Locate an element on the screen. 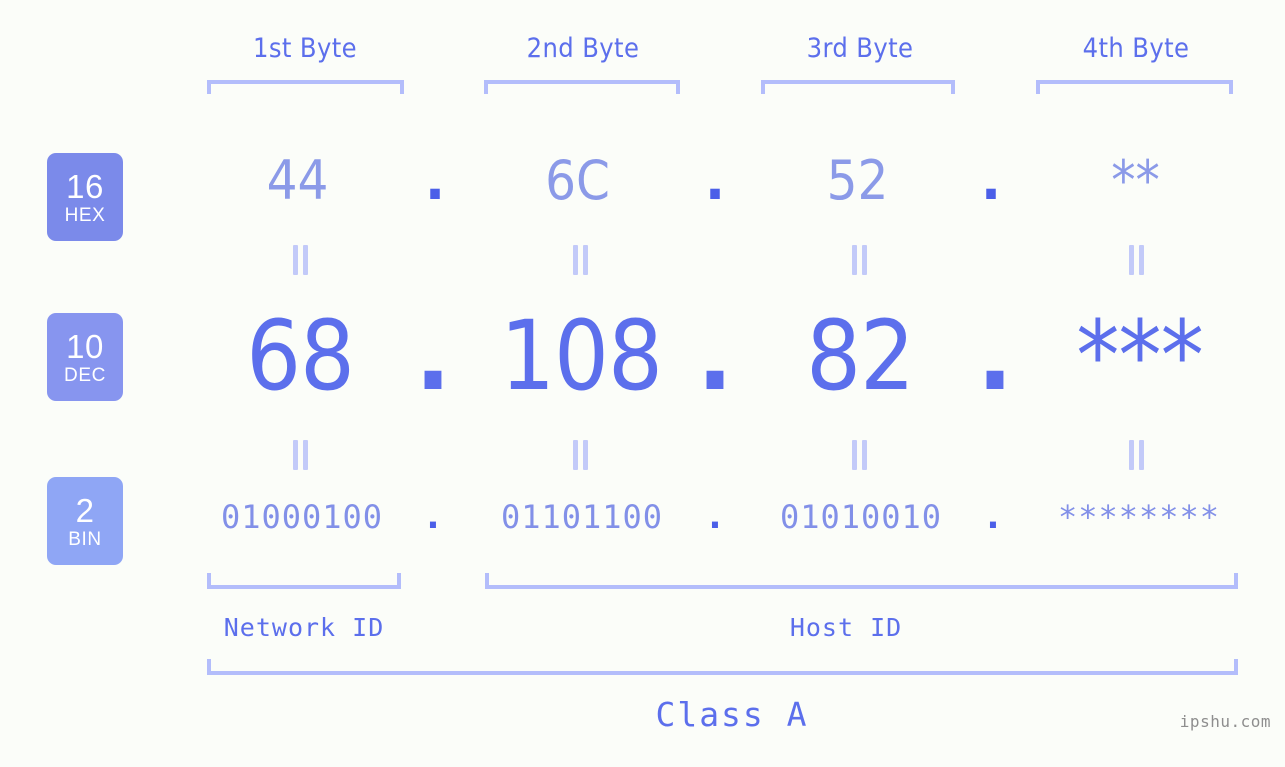 The width and height of the screenshot is (1285, 767). byte-header-label-1: 1st Byte is located at coordinates (305, 48).